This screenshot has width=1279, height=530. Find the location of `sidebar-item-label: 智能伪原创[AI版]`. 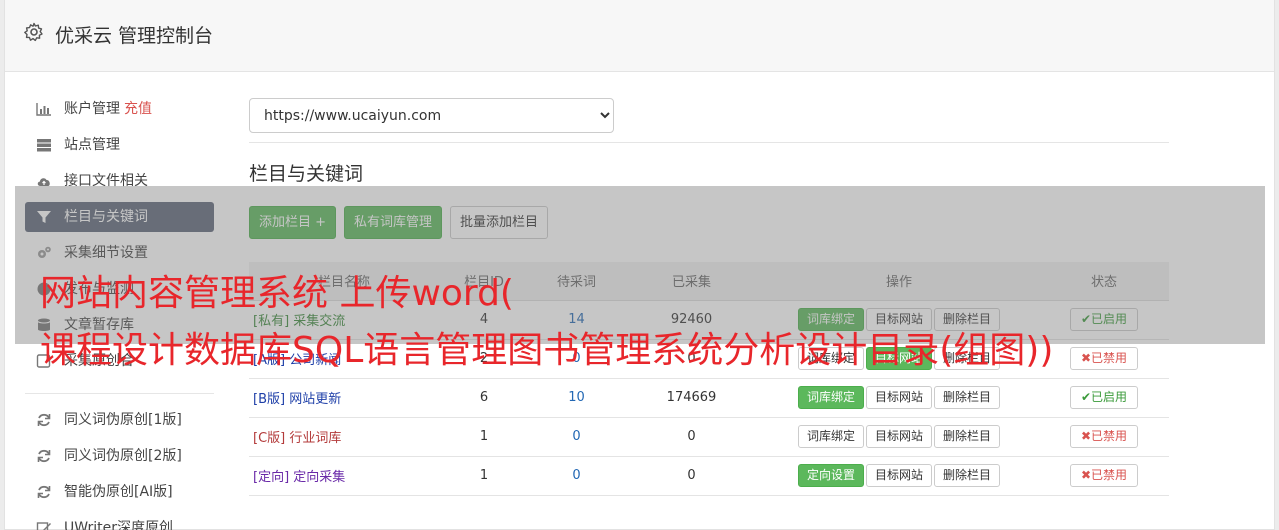

sidebar-item-label: 智能伪原创[AI版] is located at coordinates (118, 492).